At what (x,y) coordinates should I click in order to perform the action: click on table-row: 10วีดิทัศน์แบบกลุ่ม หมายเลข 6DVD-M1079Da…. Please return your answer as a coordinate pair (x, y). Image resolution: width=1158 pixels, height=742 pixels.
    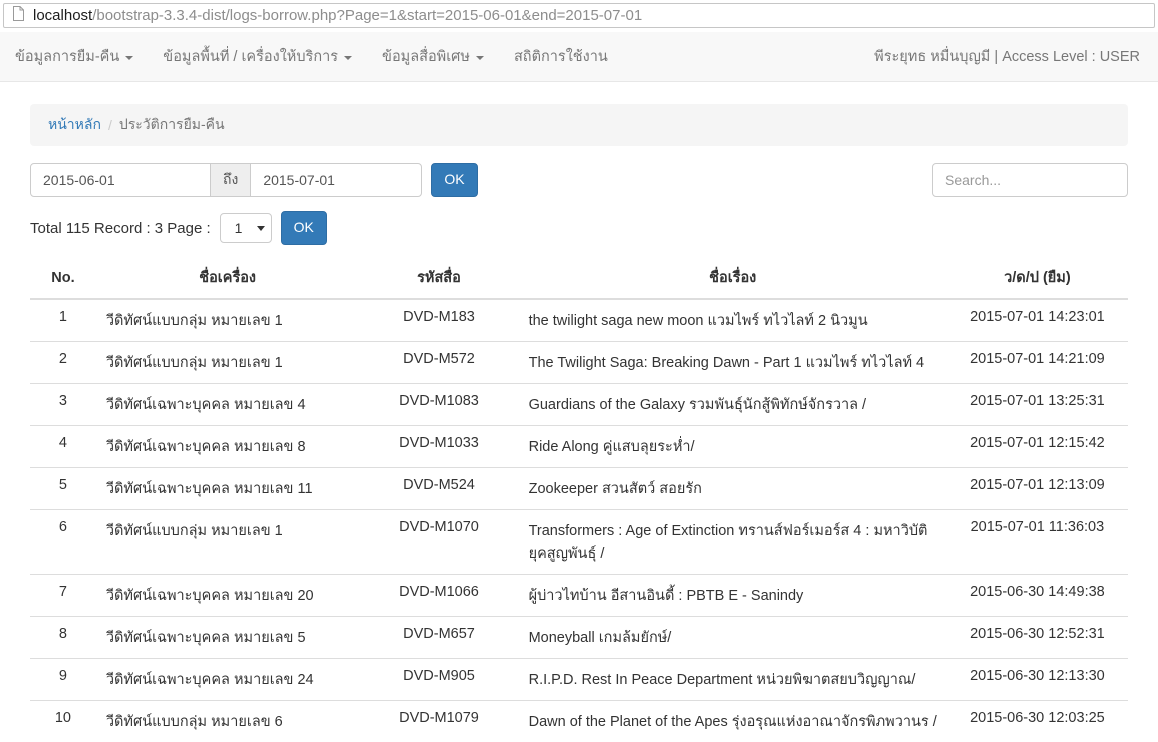
    Looking at the image, I should click on (579, 721).